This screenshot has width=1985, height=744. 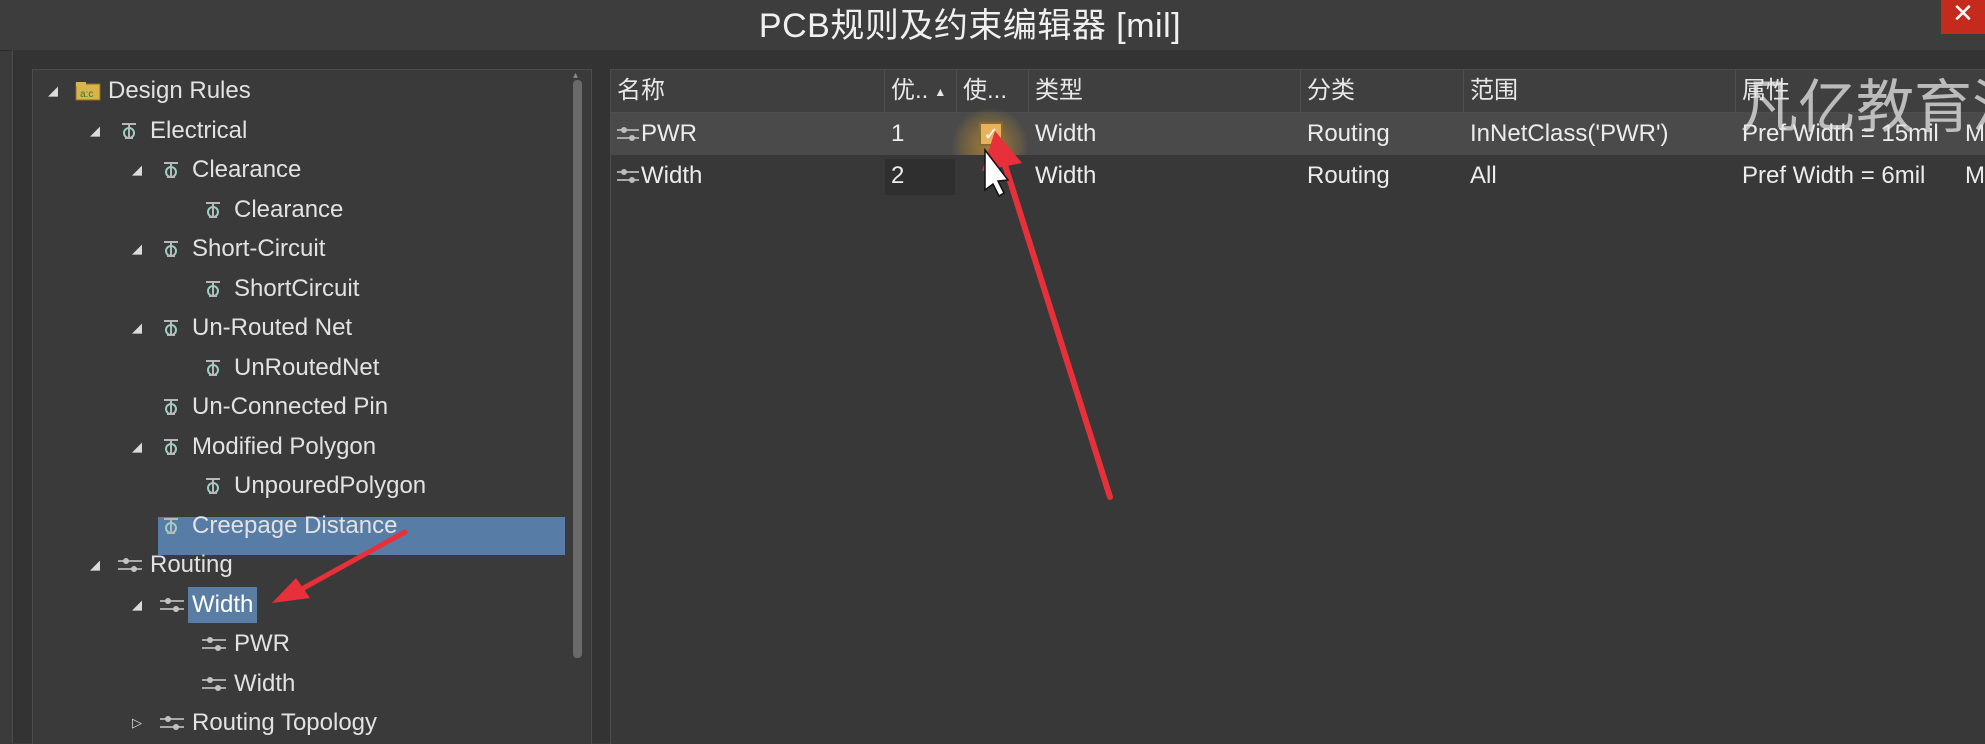 What do you see at coordinates (179, 90) in the screenshot?
I see `tree-item-label: Design Rules` at bounding box center [179, 90].